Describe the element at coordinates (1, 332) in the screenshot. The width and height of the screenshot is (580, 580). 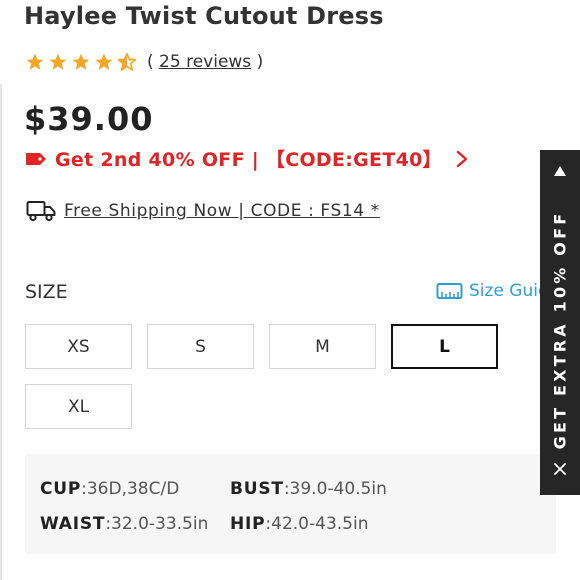
I see `left-divider` at that location.